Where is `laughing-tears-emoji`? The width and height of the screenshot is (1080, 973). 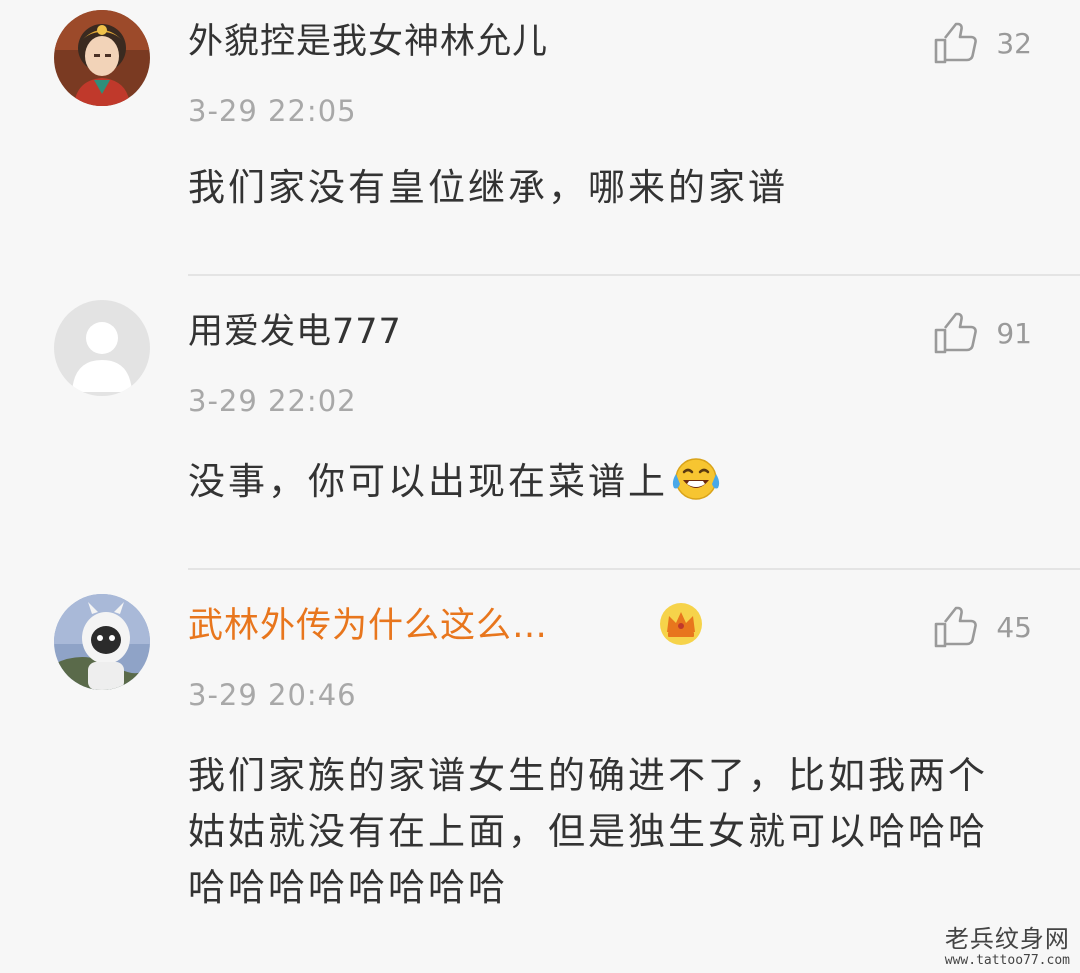 laughing-tears-emoji is located at coordinates (696, 479).